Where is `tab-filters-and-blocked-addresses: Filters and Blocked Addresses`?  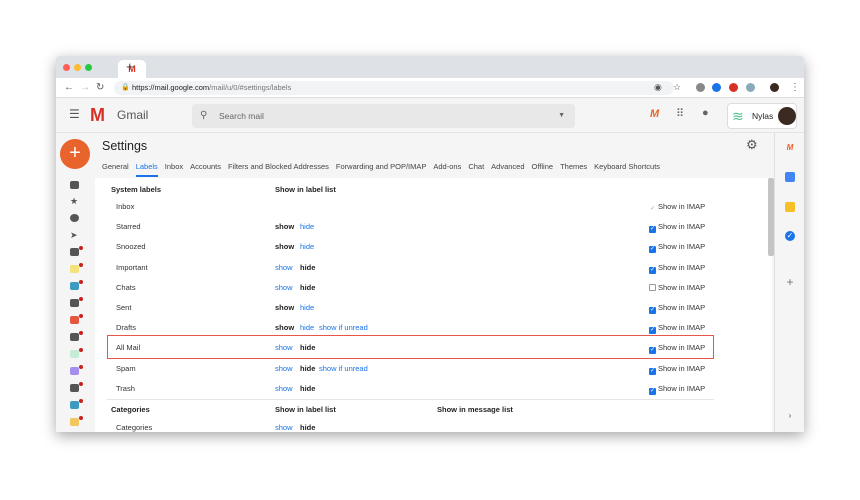 tab-filters-and-blocked-addresses: Filters and Blocked Addresses is located at coordinates (278, 168).